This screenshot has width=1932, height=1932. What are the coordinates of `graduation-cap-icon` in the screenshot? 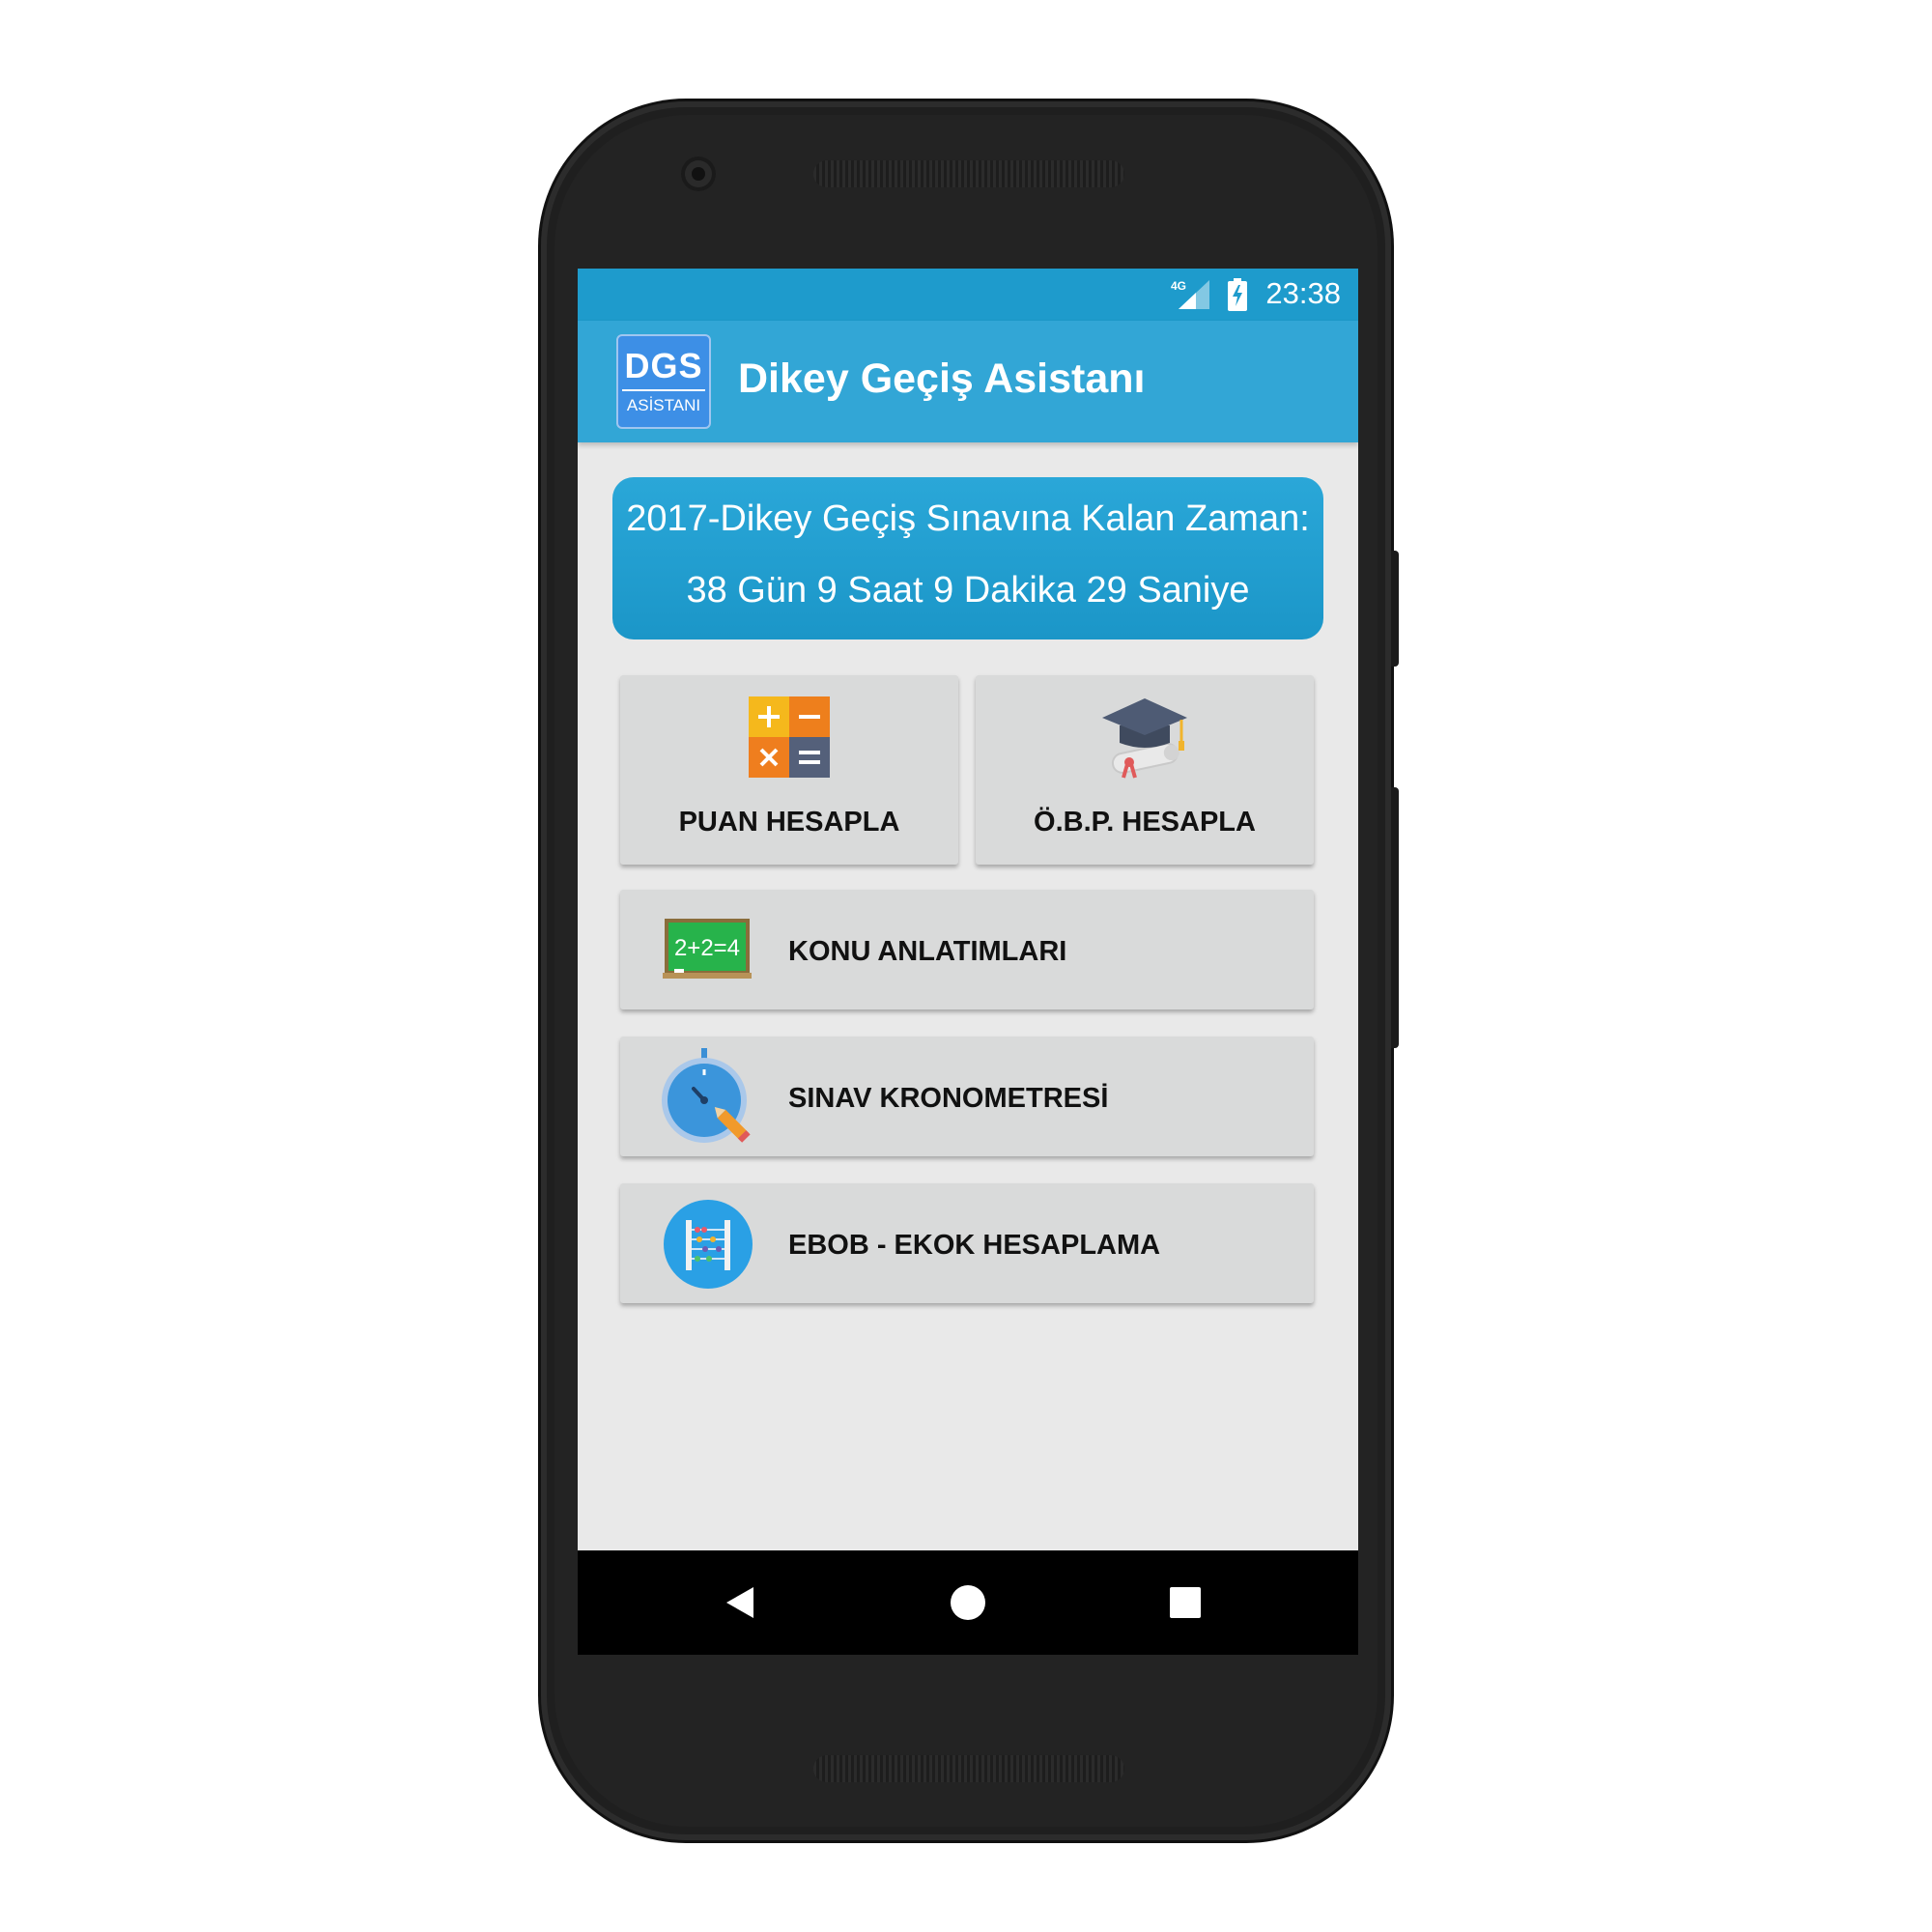 It's located at (1144, 738).